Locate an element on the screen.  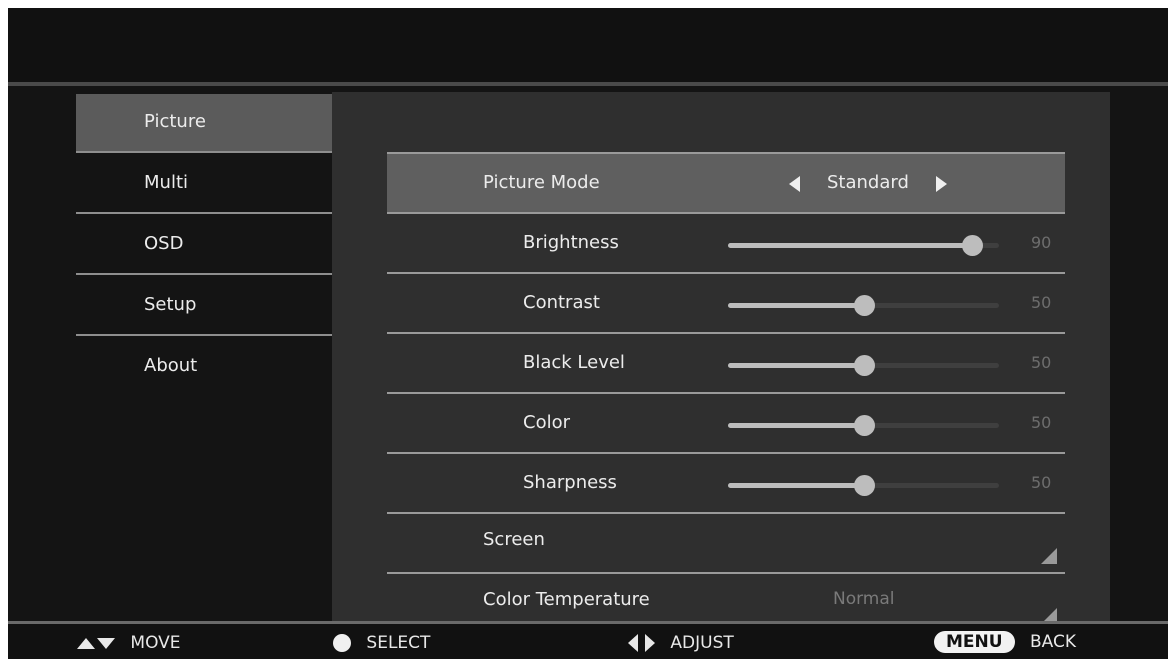
screen-row: Screen is located at coordinates (726, 544).